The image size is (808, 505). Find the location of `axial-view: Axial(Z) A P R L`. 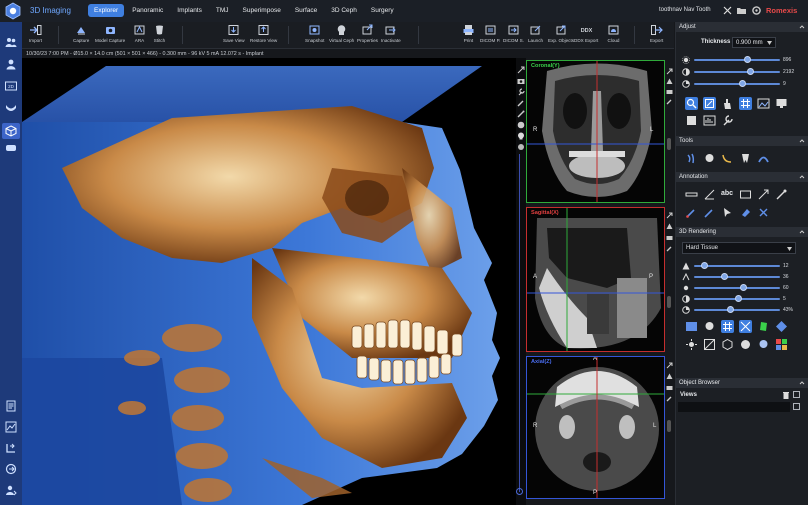

axial-view: Axial(Z) A P R L is located at coordinates (595, 427).